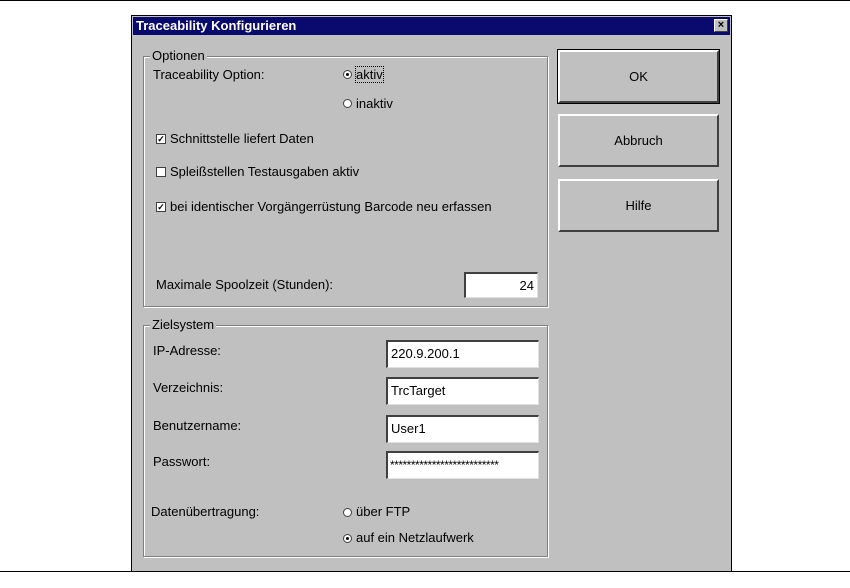 The height and width of the screenshot is (588, 850). What do you see at coordinates (462, 429) in the screenshot?
I see `username-input: User1` at bounding box center [462, 429].